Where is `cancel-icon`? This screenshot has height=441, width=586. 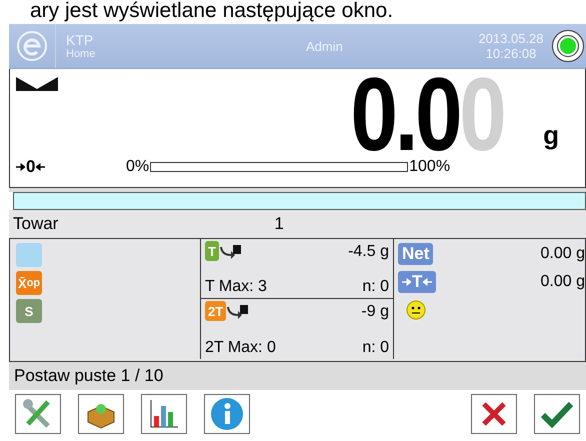
cancel-icon is located at coordinates (494, 414).